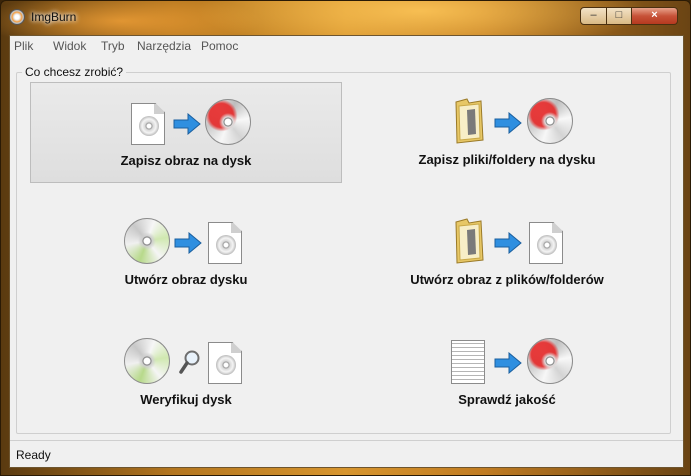 This screenshot has width=691, height=476. I want to click on magnifier-icon, so click(189, 362).